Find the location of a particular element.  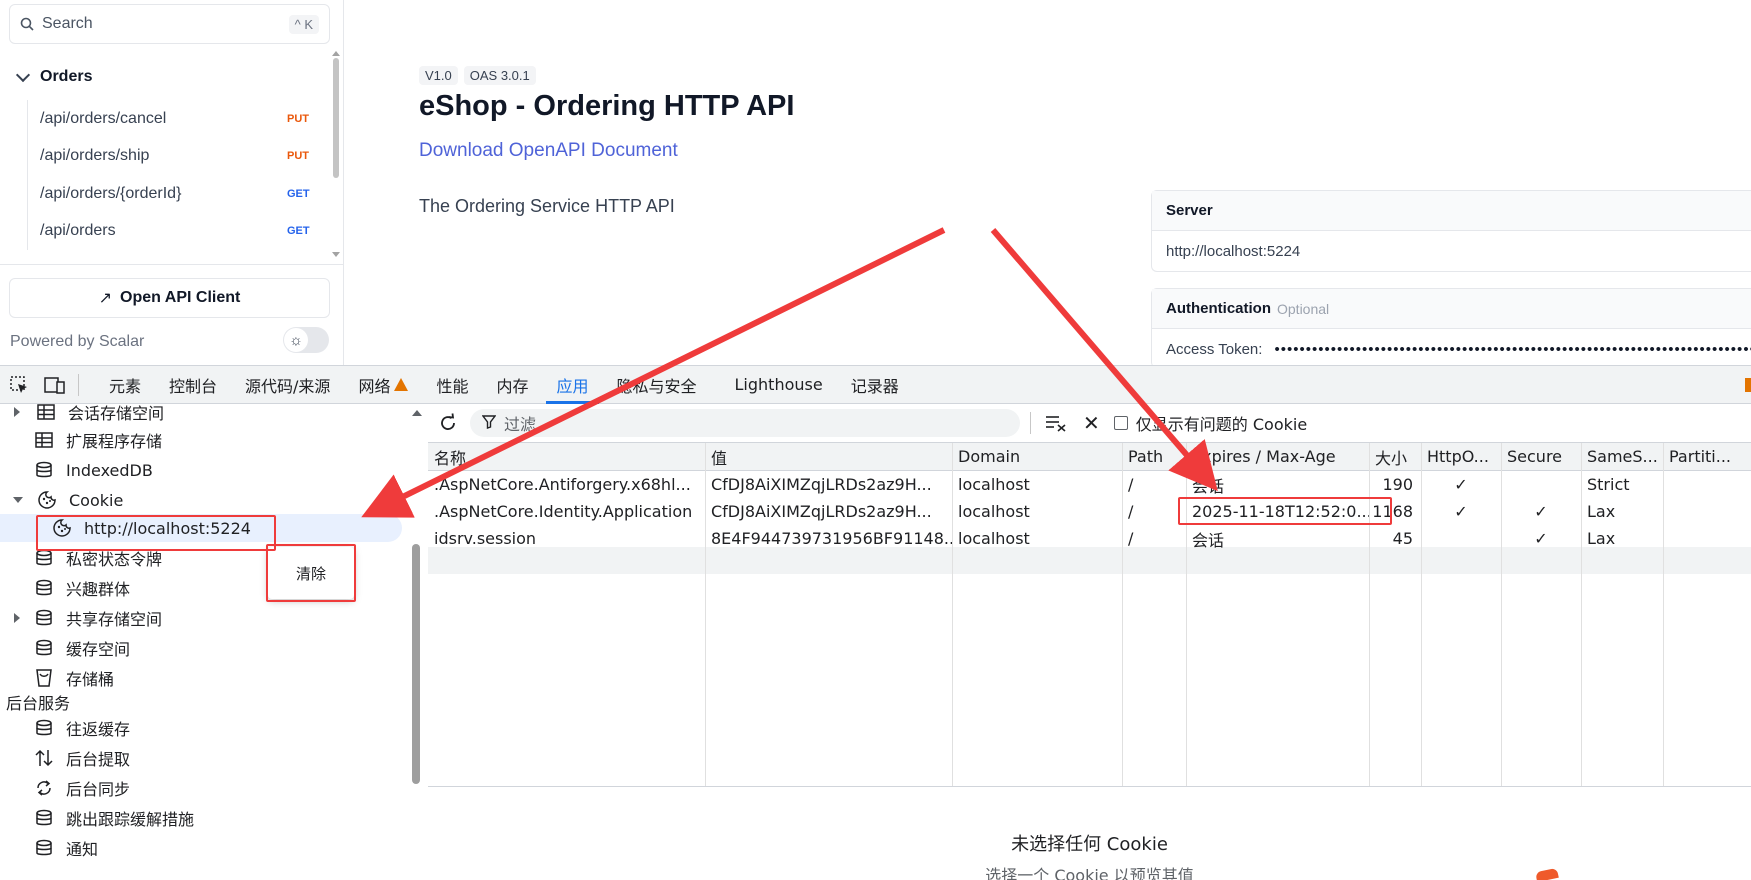

tree-item-extension-storage: 扩展程序存储 is located at coordinates (98, 440).